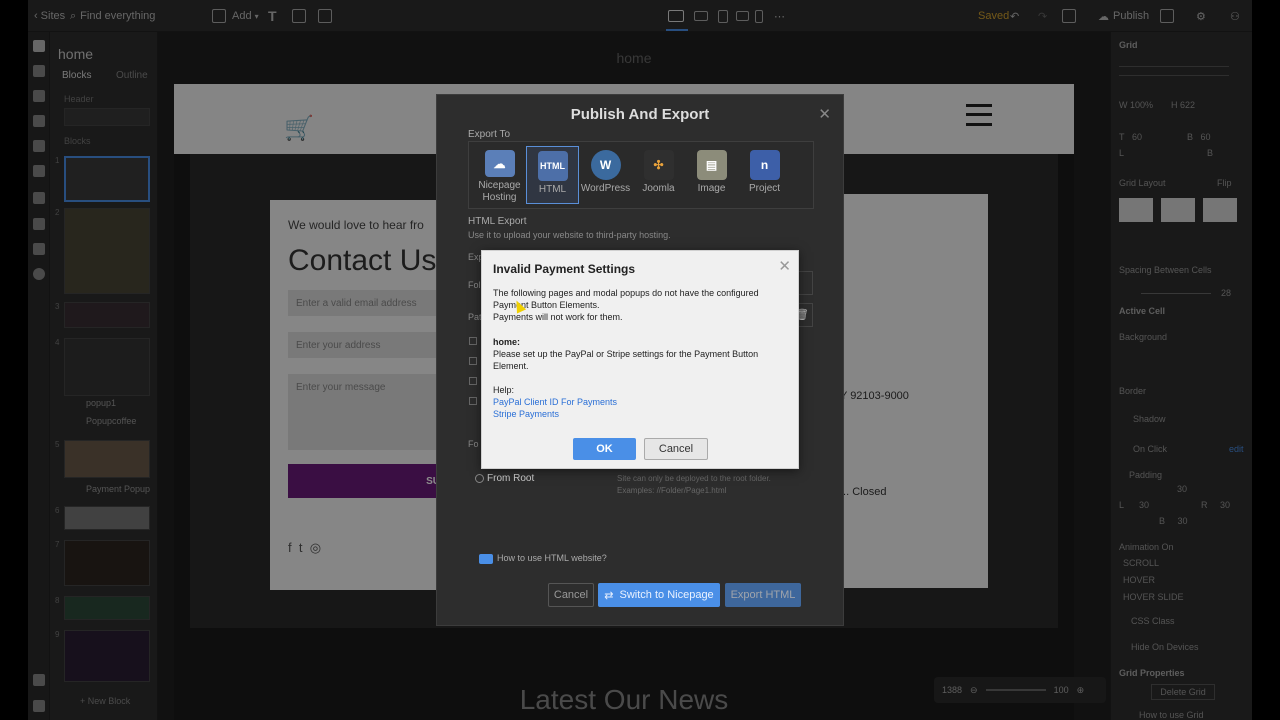 This screenshot has height=720, width=1280. I want to click on desc-line: Element., so click(511, 366).